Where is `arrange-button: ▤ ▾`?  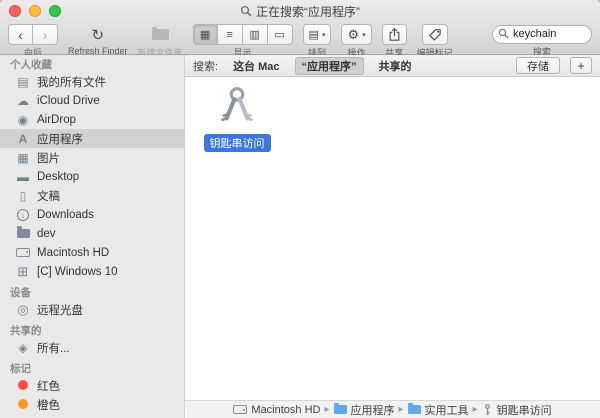
arrange-button: ▤ ▾ is located at coordinates (317, 34).